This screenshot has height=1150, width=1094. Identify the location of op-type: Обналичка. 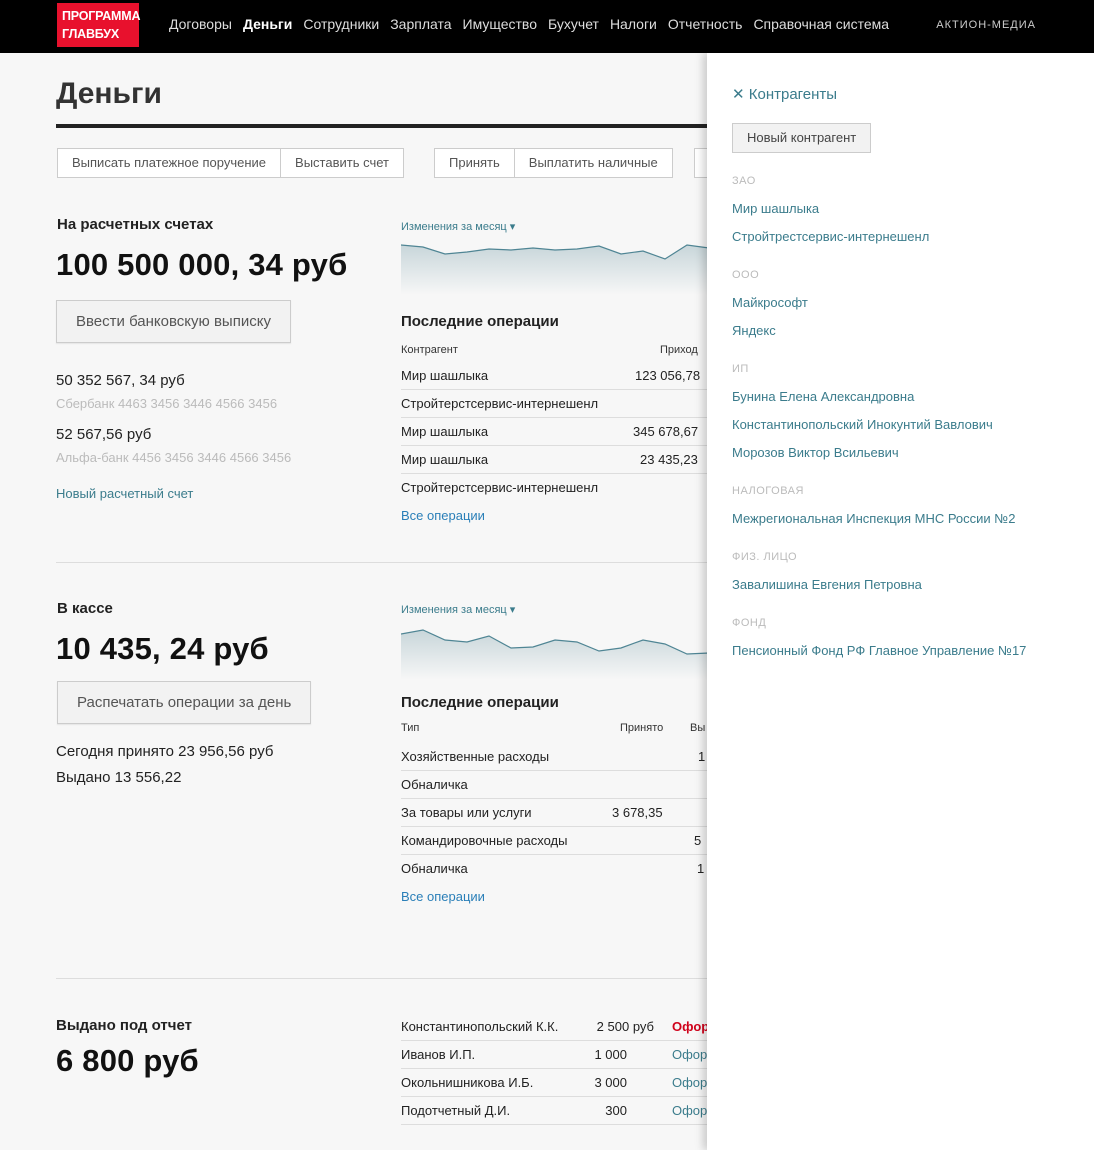
(434, 868).